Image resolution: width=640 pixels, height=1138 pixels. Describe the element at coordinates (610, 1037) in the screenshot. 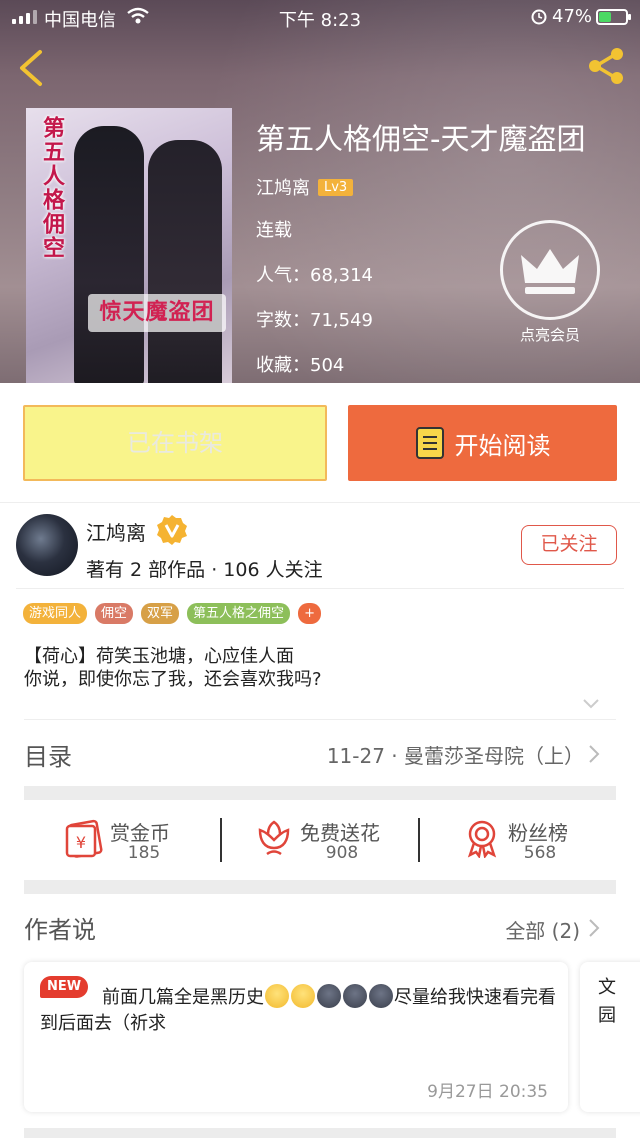

I see `author-note-card: 文园` at that location.